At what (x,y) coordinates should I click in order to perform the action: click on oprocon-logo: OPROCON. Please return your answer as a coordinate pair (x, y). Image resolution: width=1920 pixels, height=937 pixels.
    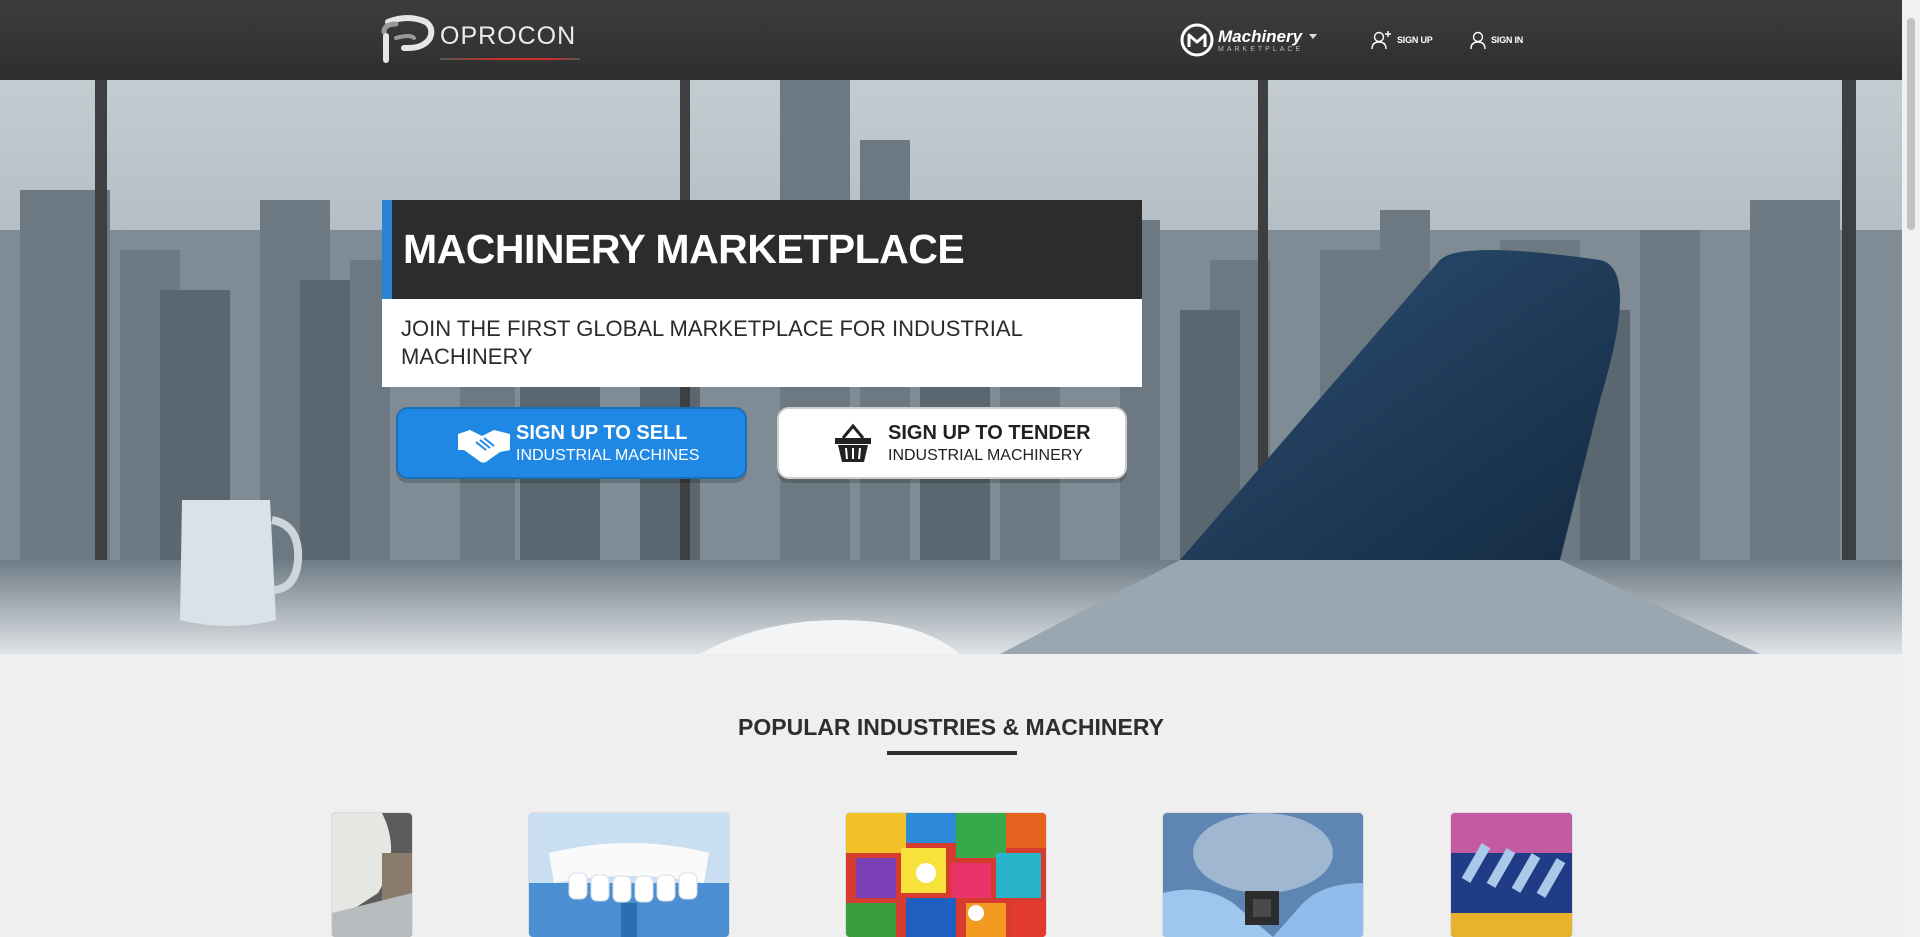
    Looking at the image, I should click on (479, 39).